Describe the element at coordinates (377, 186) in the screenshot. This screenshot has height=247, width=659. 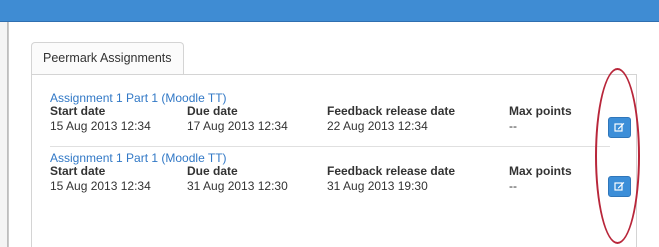
I see `feedback-date-value: 31 Aug 2013 19:30` at that location.